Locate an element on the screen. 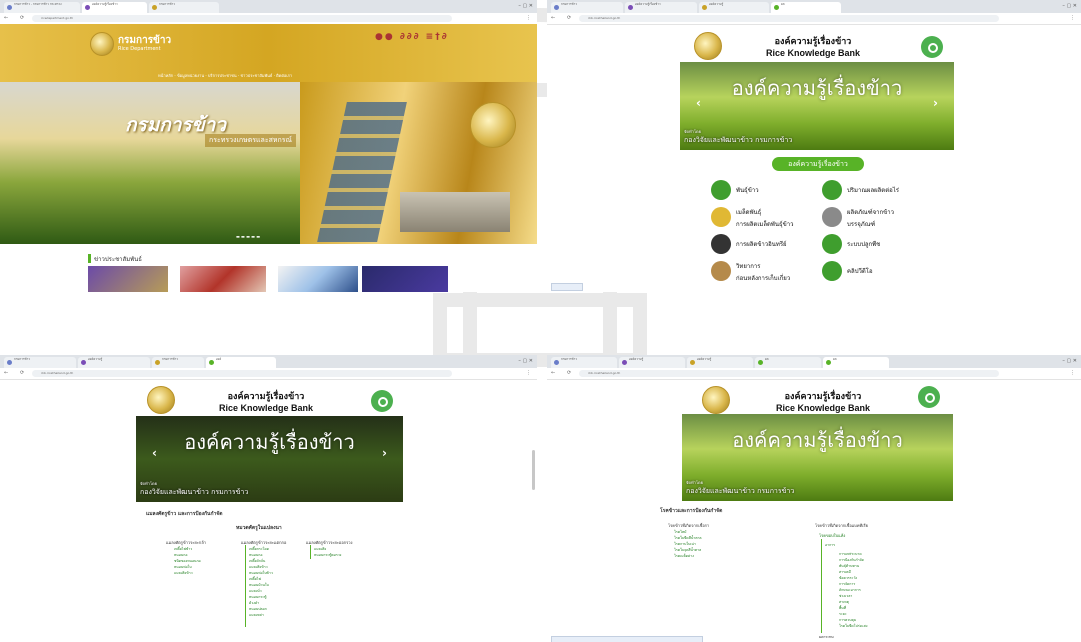  hero-building is located at coordinates (455, 212).